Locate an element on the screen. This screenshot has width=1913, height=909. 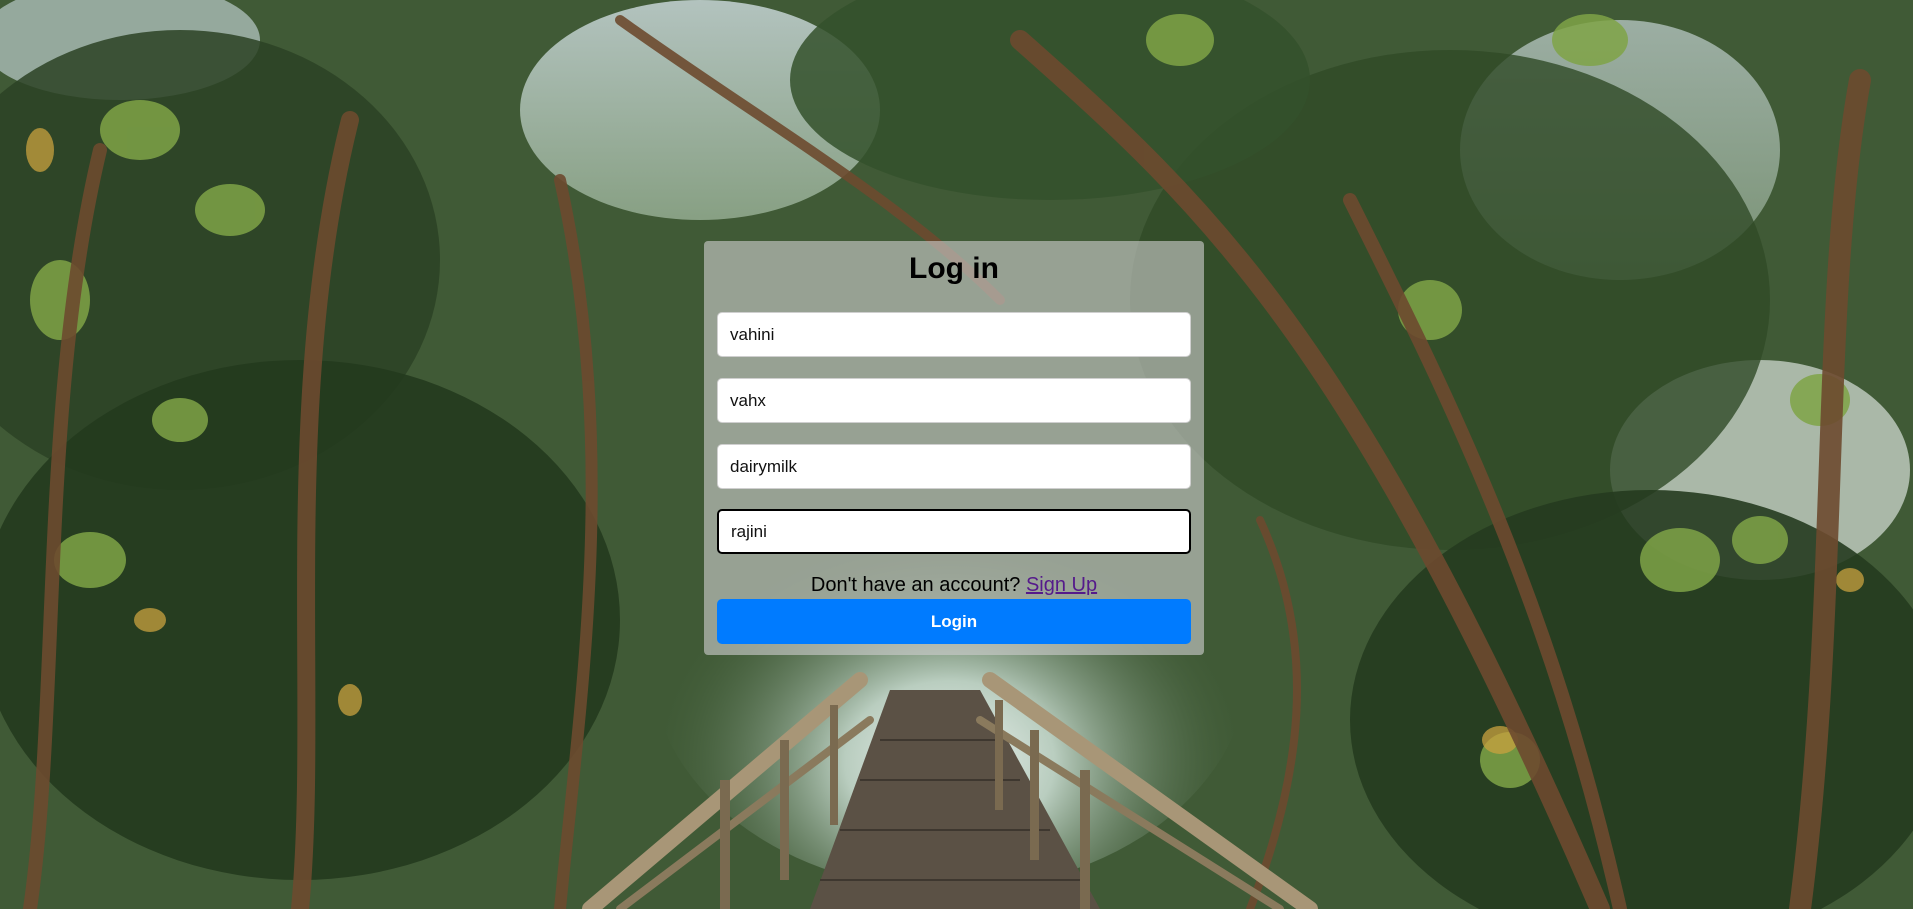
login-button: Login is located at coordinates (954, 621).